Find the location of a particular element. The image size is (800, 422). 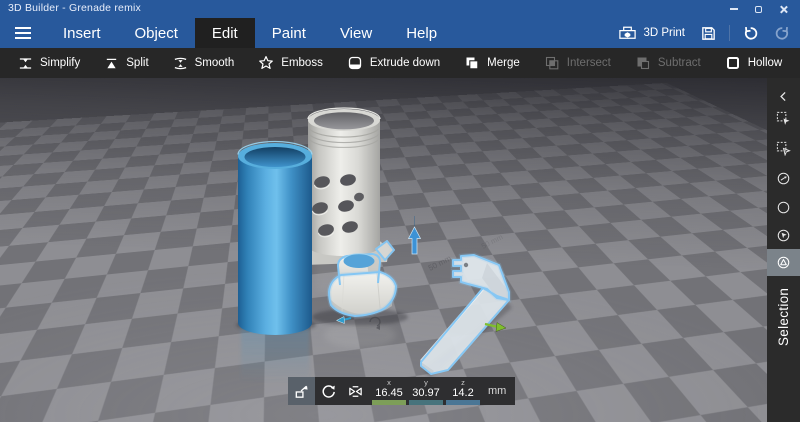

split-button: Split is located at coordinates (126, 63).